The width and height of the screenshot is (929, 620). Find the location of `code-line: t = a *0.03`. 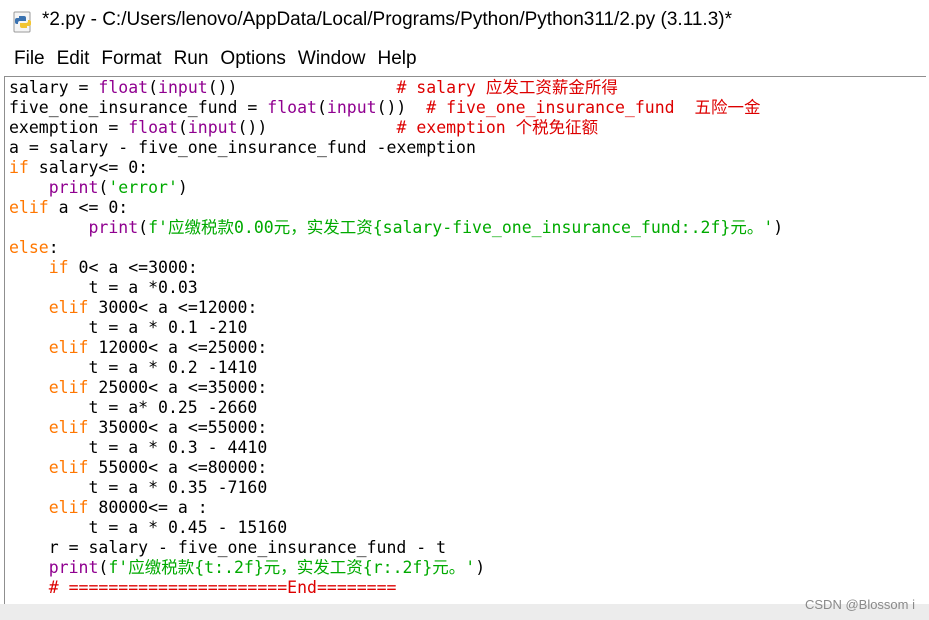

code-line: t = a *0.03 is located at coordinates (396, 288).